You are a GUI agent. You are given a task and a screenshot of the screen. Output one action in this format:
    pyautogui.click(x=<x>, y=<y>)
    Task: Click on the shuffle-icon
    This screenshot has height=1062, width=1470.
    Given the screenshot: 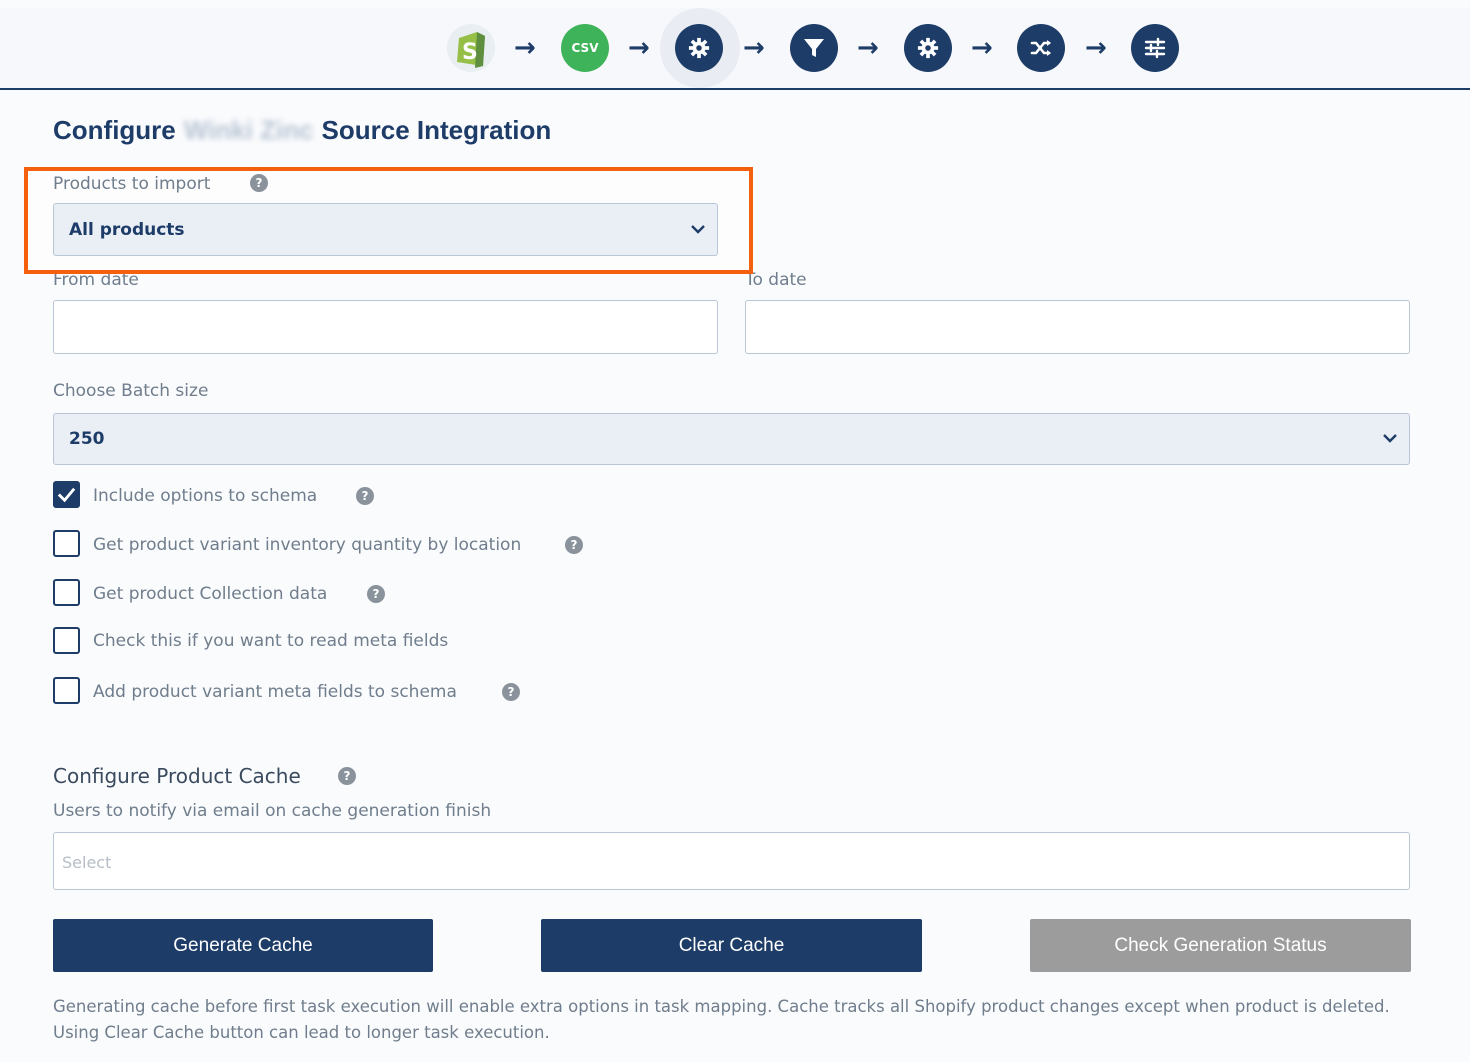 What is the action you would take?
    pyautogui.click(x=1040, y=48)
    